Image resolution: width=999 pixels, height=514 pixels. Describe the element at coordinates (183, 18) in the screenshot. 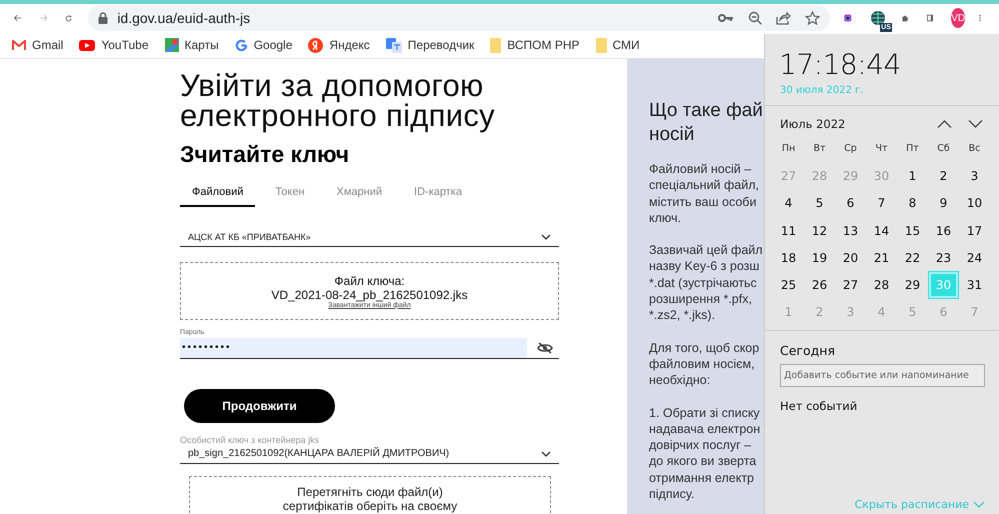

I see `url-text: id.gov.ua/euid-auth-js` at that location.